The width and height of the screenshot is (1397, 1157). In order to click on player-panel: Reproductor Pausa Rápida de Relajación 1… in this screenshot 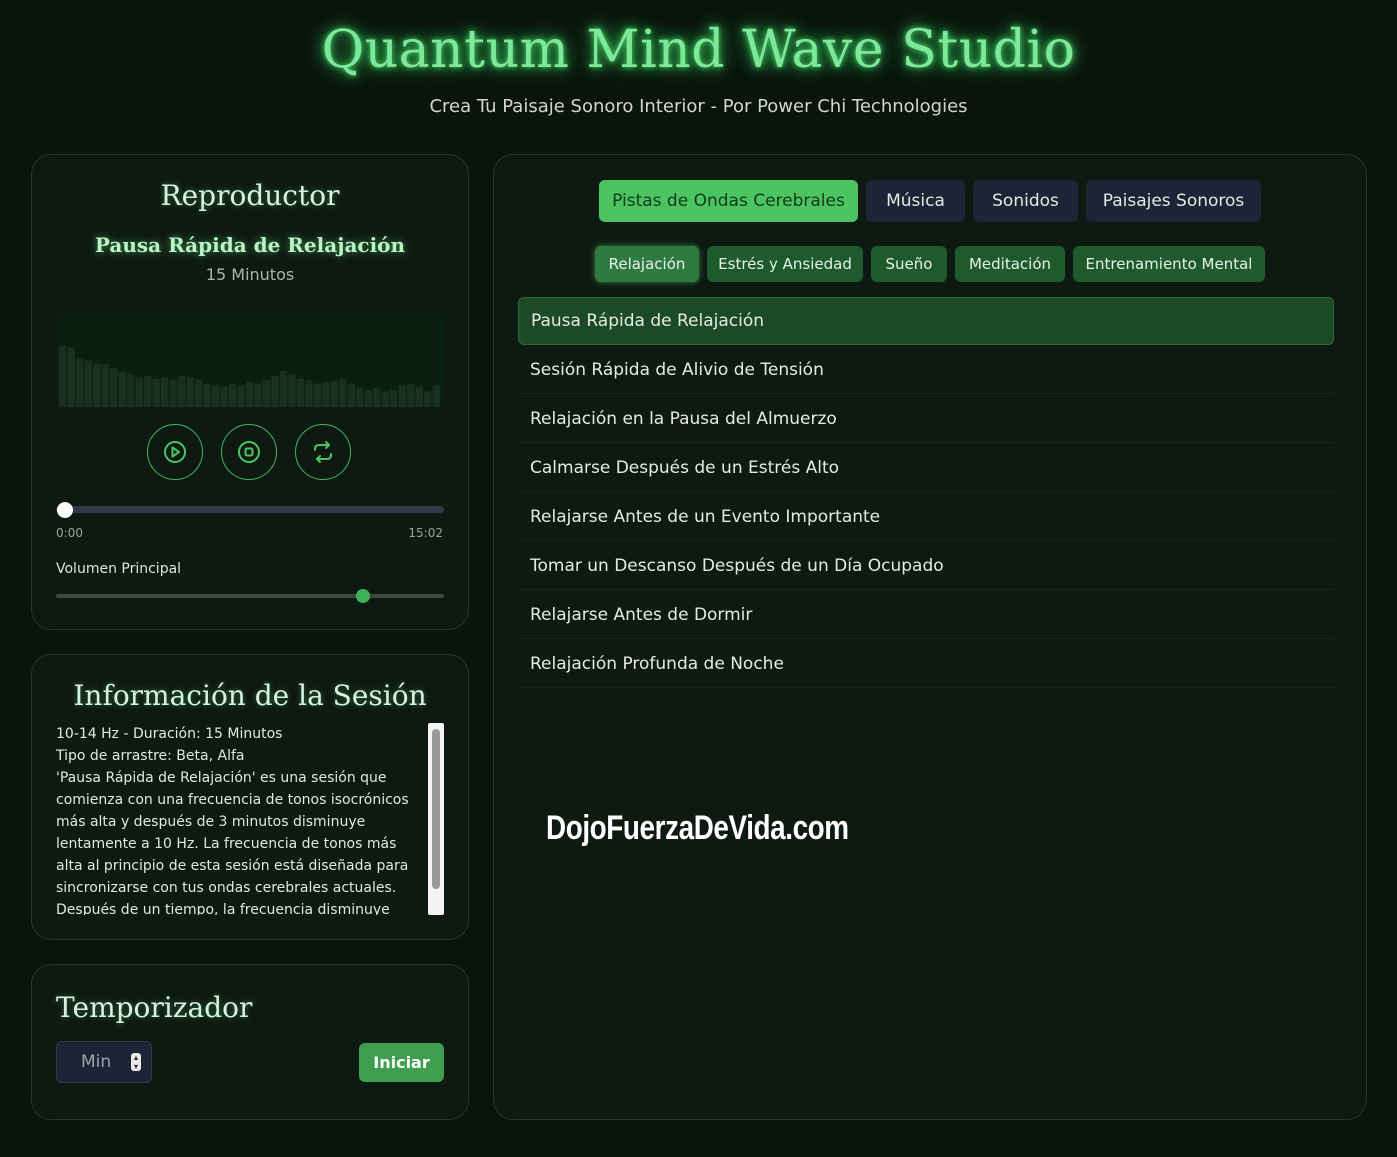, I will do `click(250, 392)`.